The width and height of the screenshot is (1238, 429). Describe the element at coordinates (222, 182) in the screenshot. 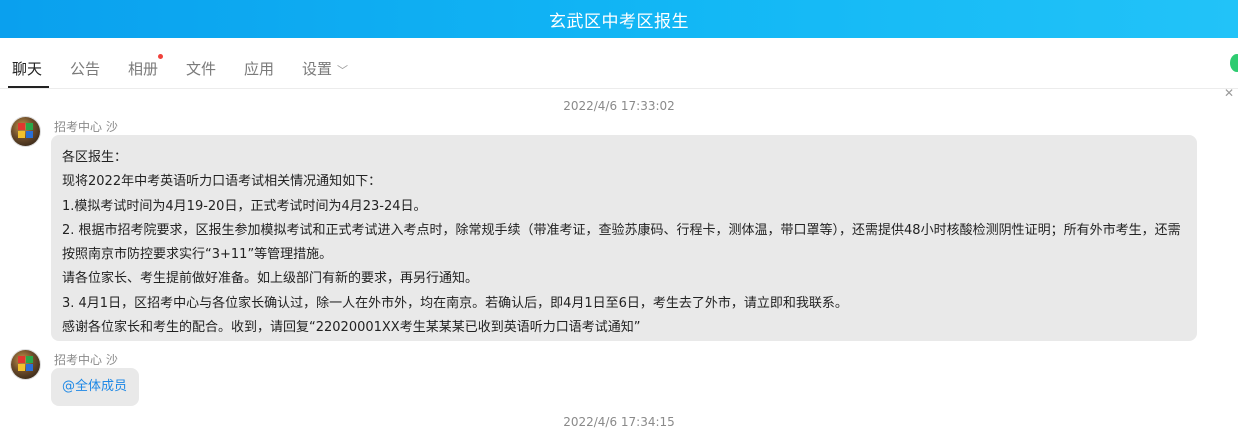

I see `message-line: 现将2022年中考英语听力口语考试相关情况通知如下：` at that location.